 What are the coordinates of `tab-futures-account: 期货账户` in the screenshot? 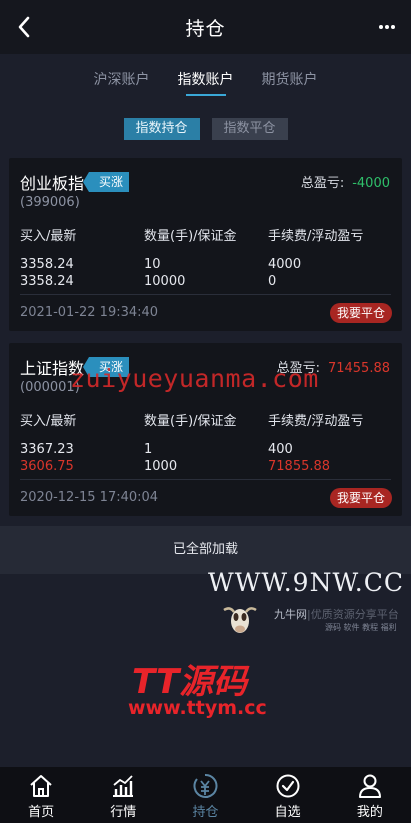 It's located at (290, 77).